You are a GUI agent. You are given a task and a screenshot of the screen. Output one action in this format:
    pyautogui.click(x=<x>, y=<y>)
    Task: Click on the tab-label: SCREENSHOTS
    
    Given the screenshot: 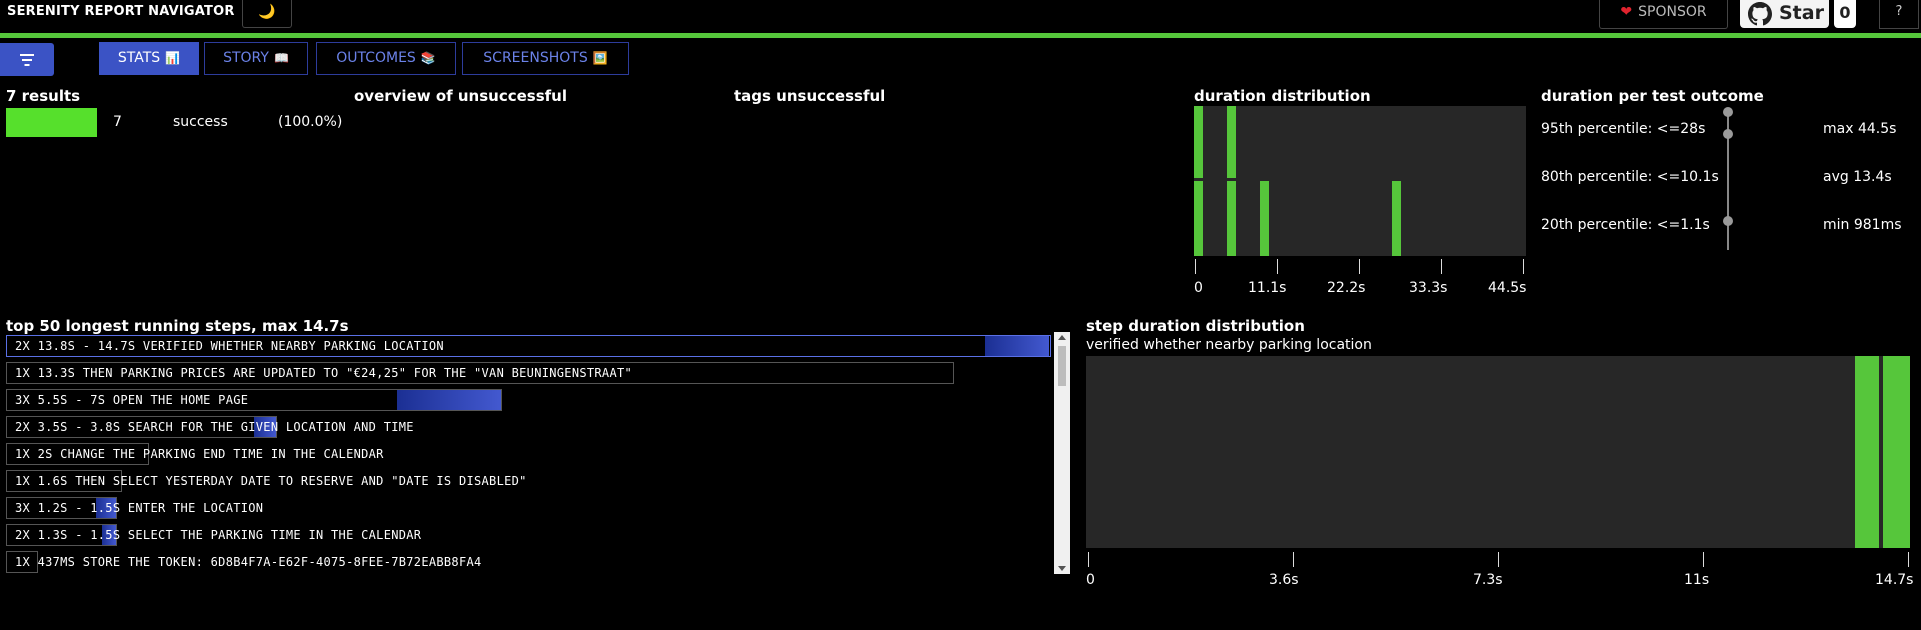 What is the action you would take?
    pyautogui.click(x=535, y=58)
    